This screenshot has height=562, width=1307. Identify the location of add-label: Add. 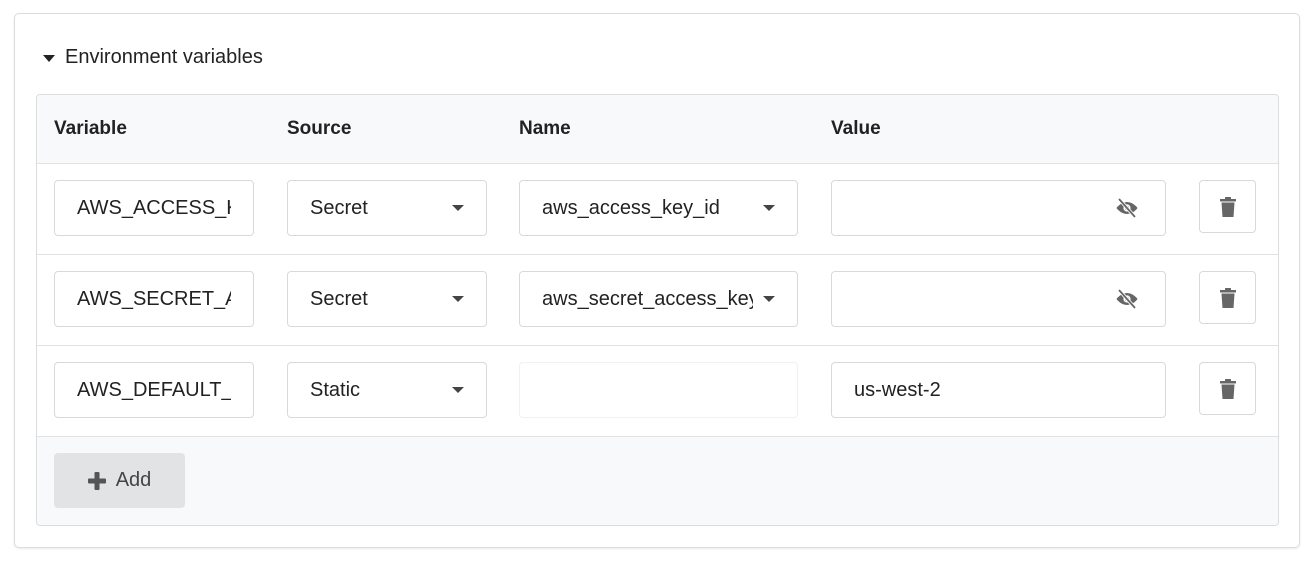
(133, 480).